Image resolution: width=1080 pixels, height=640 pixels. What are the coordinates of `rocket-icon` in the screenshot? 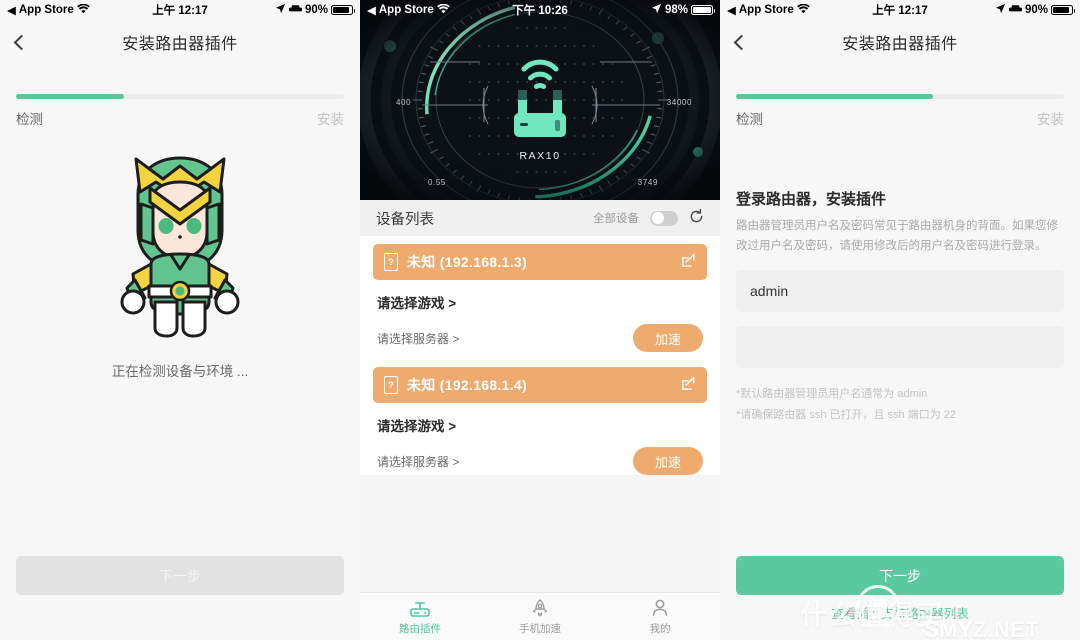 It's located at (540, 608).